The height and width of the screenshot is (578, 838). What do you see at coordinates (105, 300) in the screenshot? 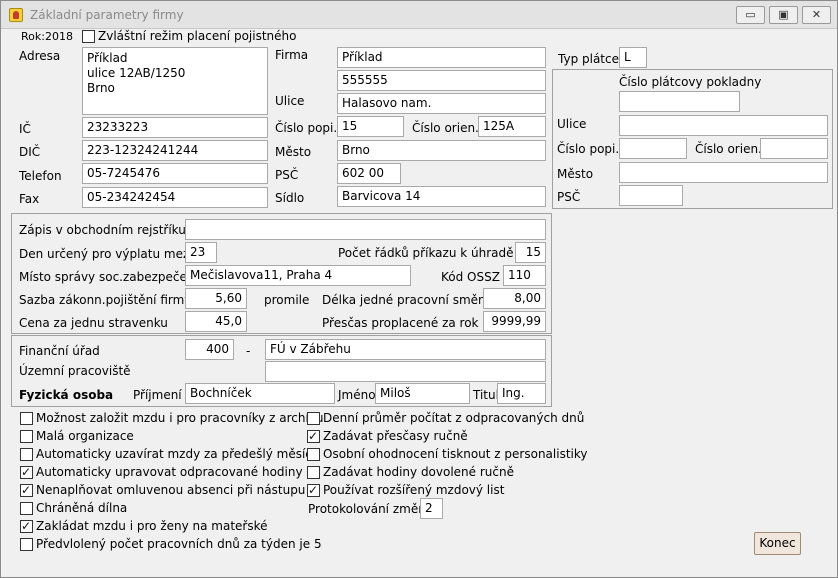
I see `insurance-rate-label: Sazba zákonn.pojištění firmy` at bounding box center [105, 300].